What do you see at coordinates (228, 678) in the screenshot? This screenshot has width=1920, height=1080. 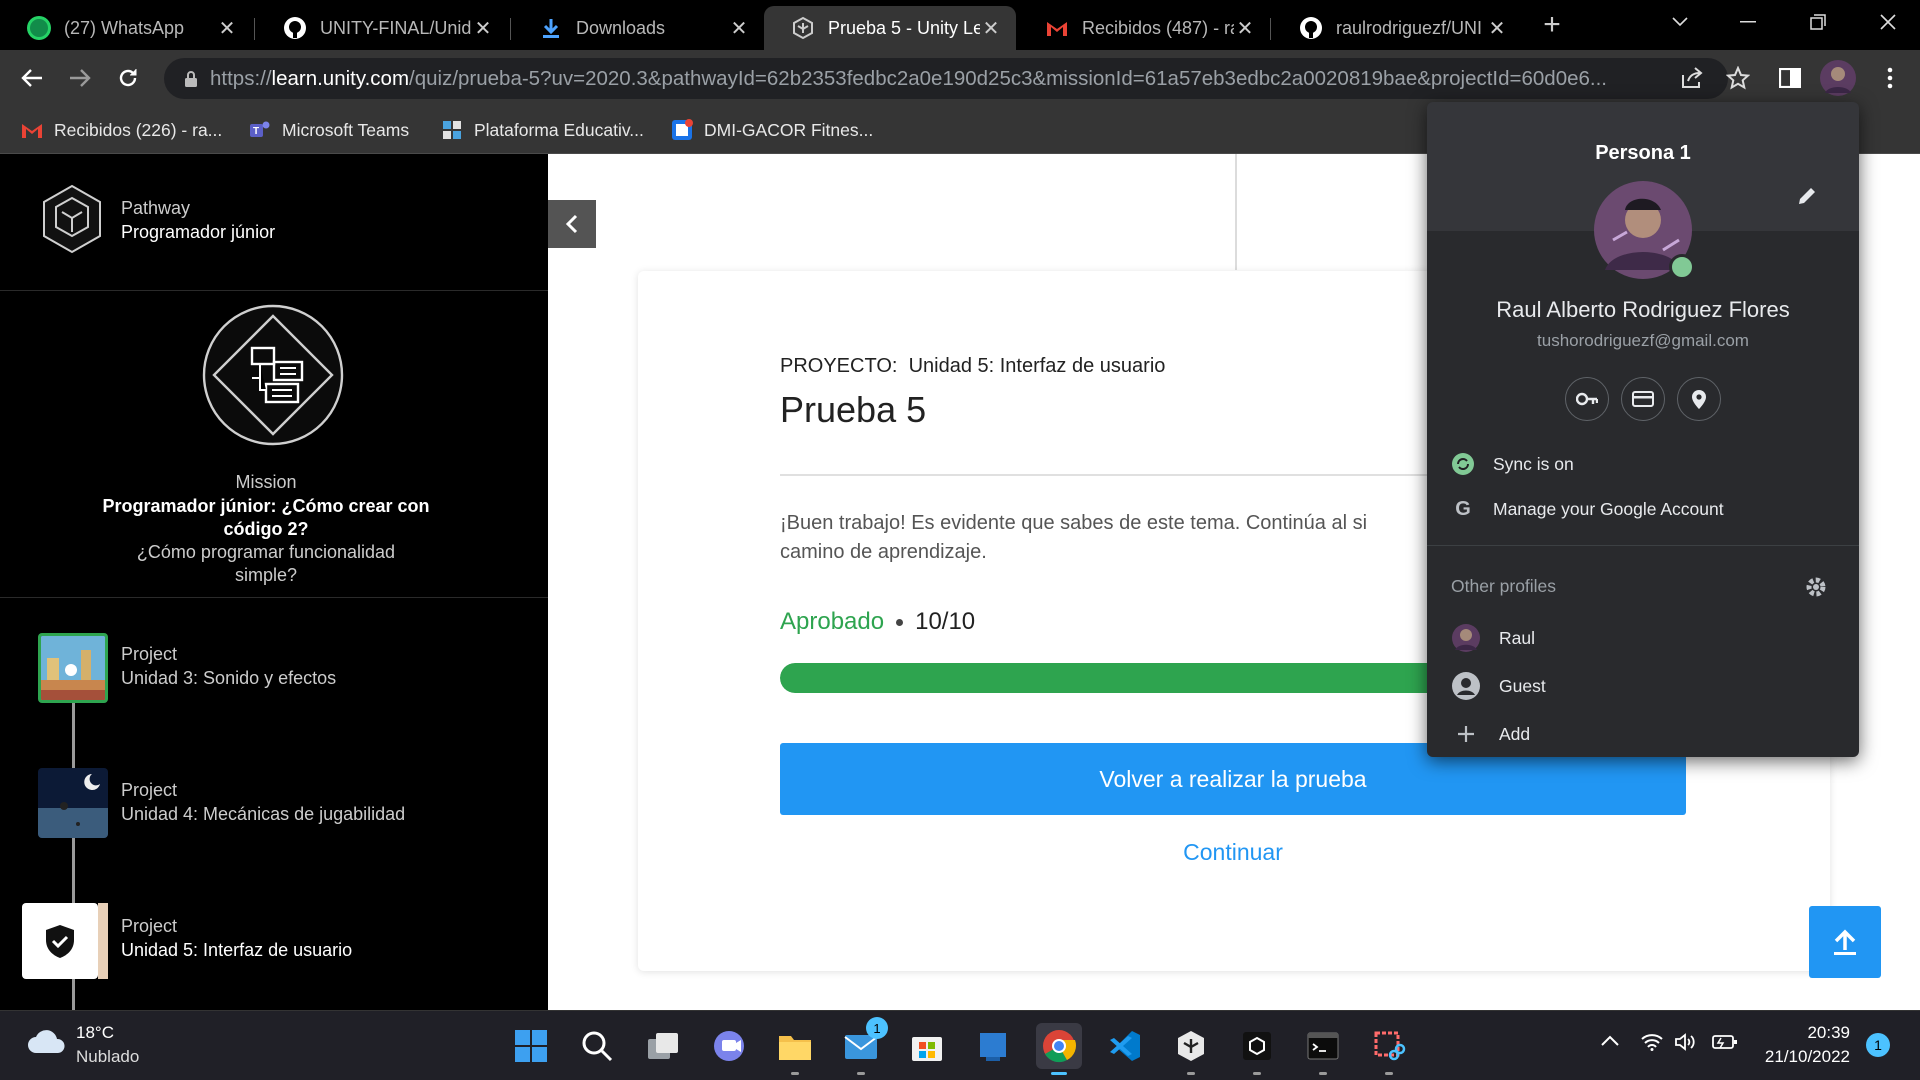 I see `project-name: Unidad 3: Sonido y efectos` at bounding box center [228, 678].